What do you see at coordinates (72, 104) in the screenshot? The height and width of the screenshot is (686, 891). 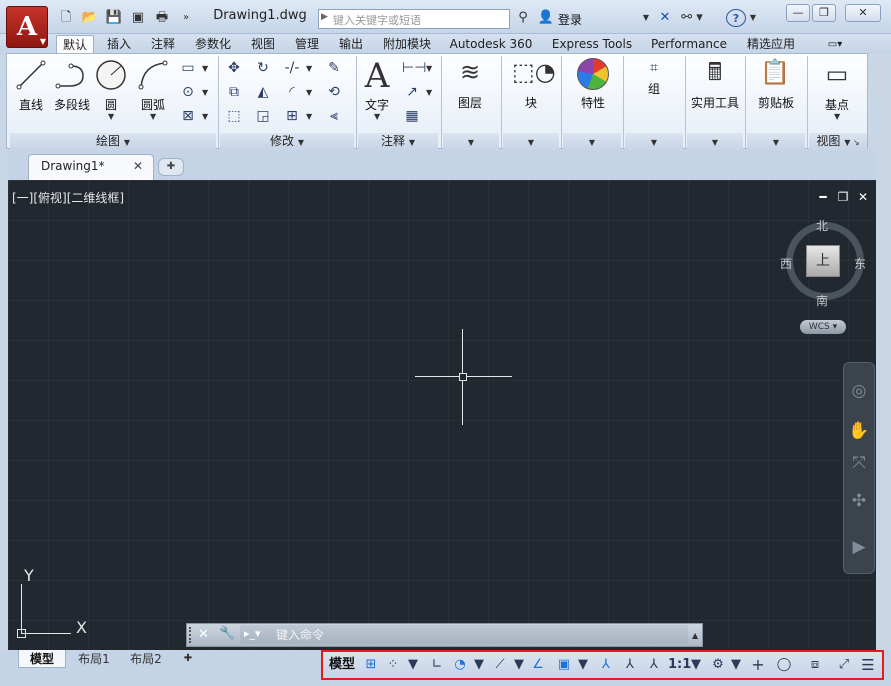 I see `polyline-tool-label: 多段线` at bounding box center [72, 104].